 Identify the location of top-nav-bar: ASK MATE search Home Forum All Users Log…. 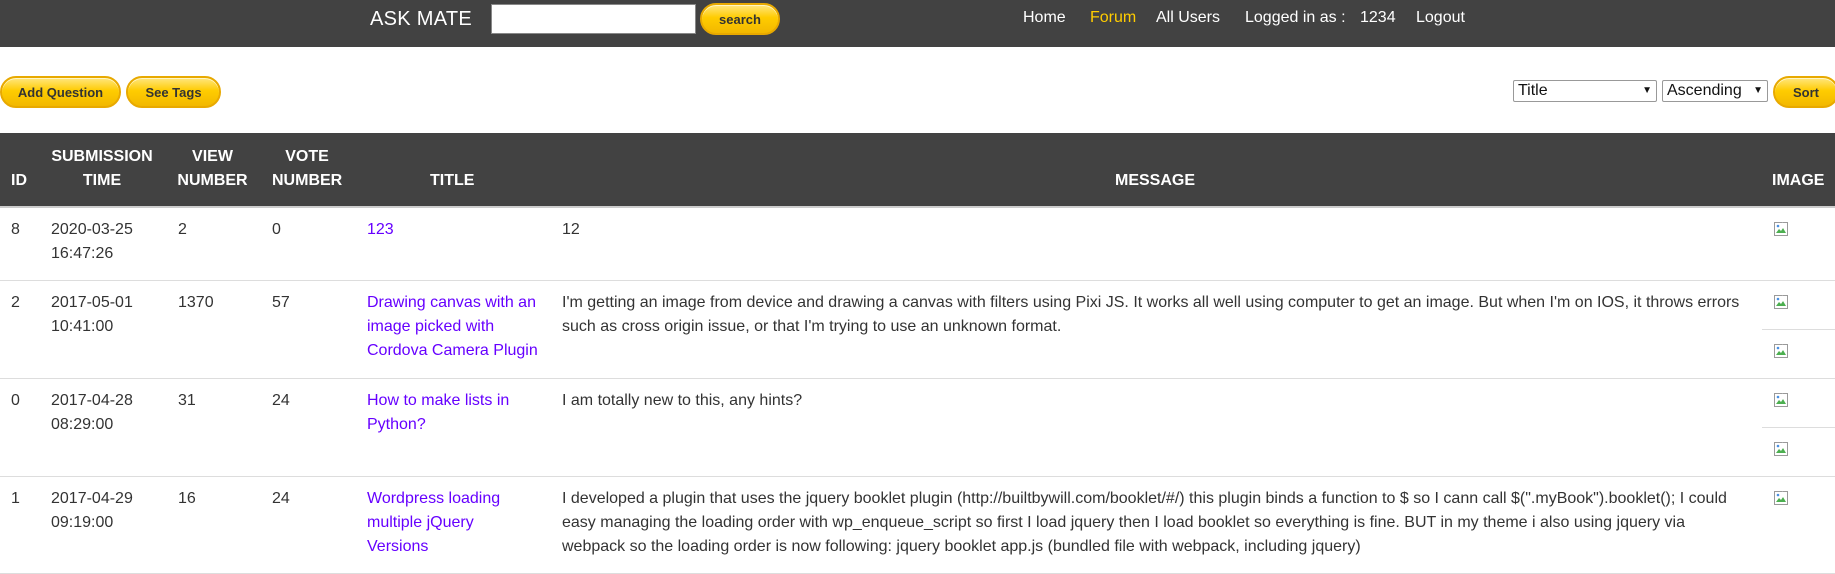
(917, 23).